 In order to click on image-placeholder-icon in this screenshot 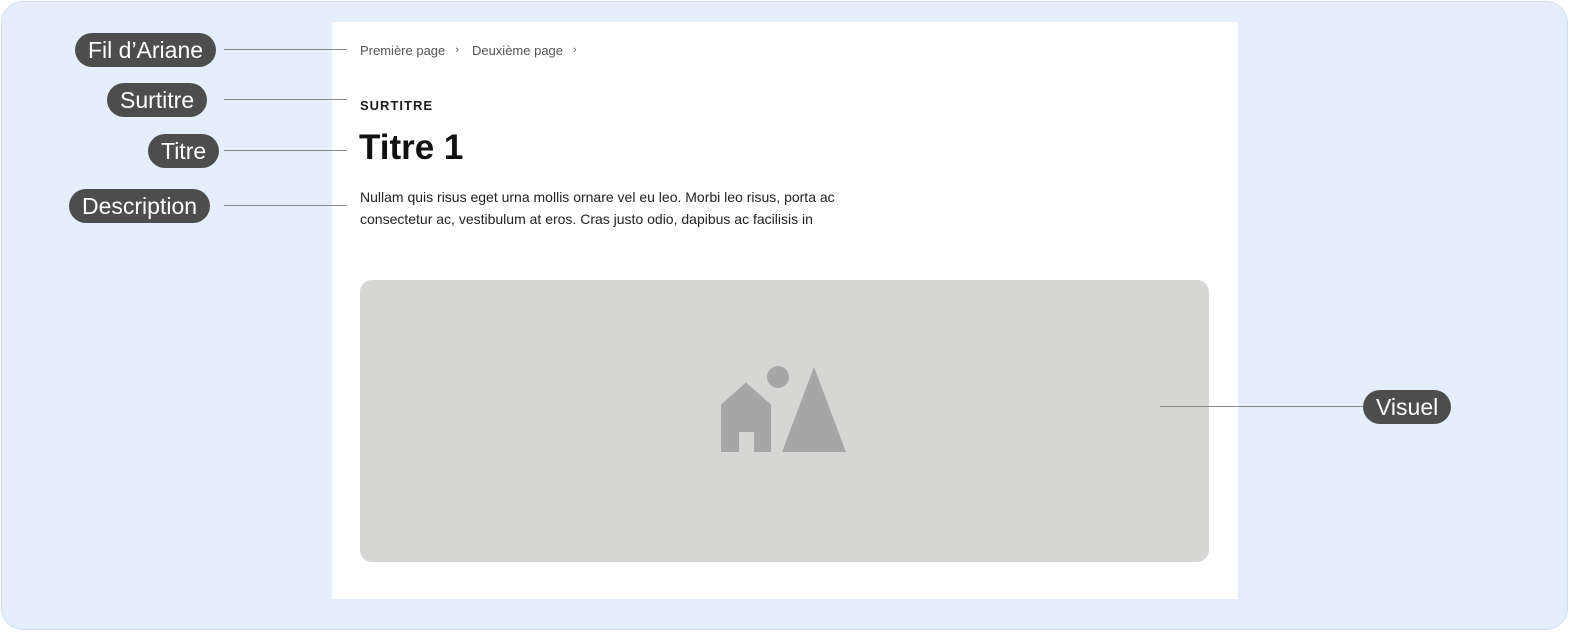, I will do `click(783, 409)`.